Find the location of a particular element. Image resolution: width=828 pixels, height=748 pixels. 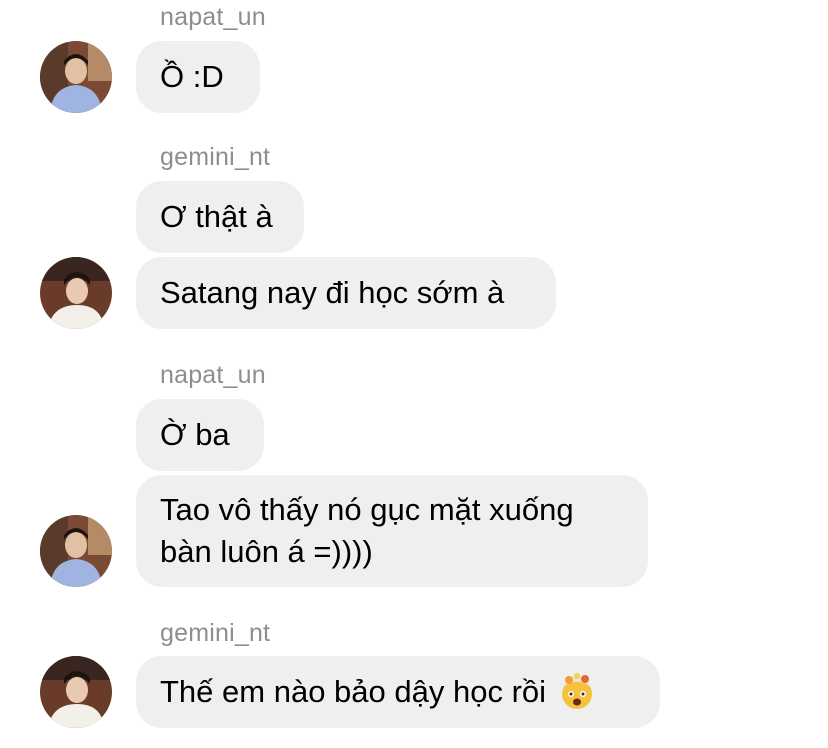

message-text: Ờ ba is located at coordinates (195, 434).